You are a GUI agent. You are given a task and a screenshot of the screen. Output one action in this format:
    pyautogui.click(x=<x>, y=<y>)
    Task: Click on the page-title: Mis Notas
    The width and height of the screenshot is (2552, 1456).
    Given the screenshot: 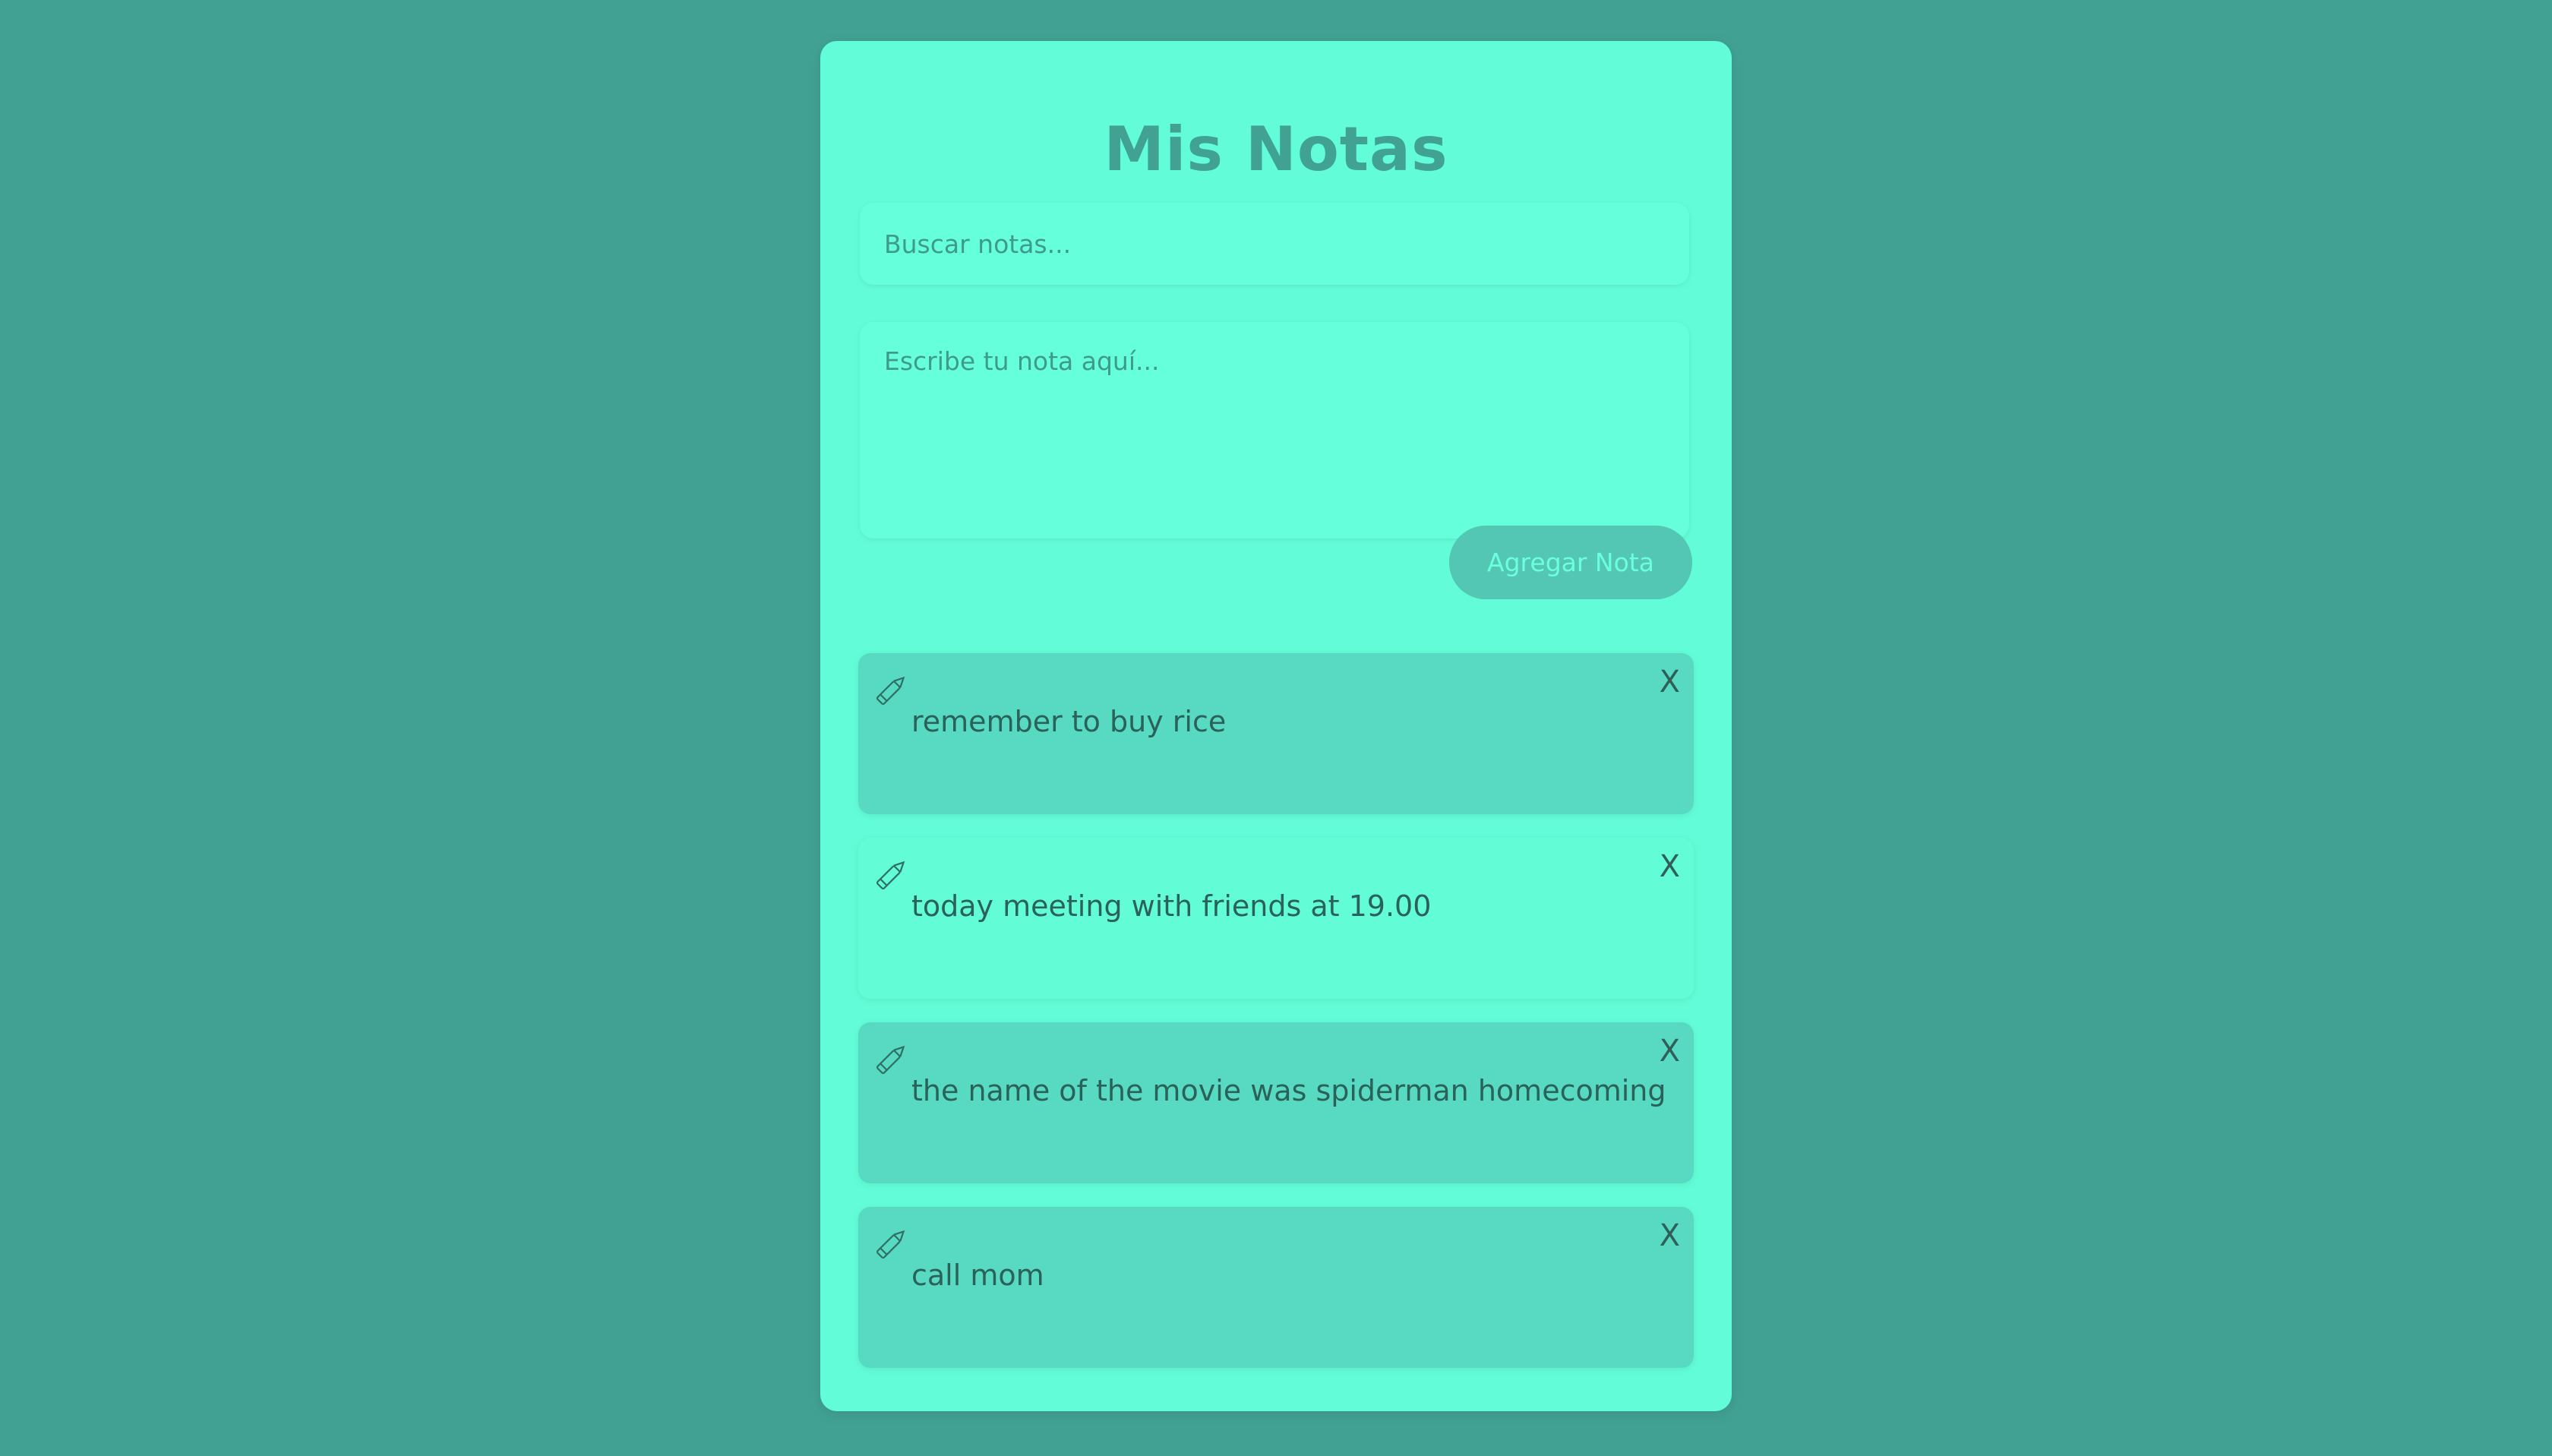 What is the action you would take?
    pyautogui.click(x=1276, y=149)
    